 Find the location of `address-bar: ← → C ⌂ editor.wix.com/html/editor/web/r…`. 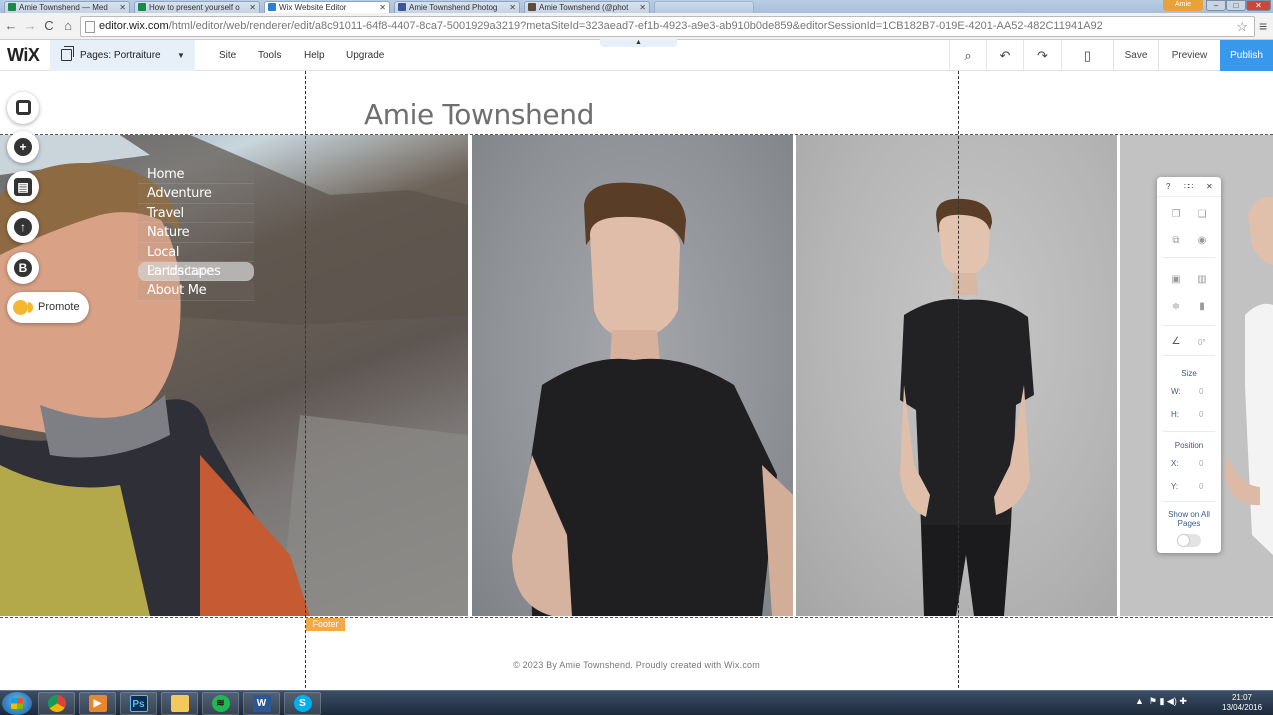

address-bar: ← → C ⌂ editor.wix.com/html/editor/web/r… is located at coordinates (636, 26).